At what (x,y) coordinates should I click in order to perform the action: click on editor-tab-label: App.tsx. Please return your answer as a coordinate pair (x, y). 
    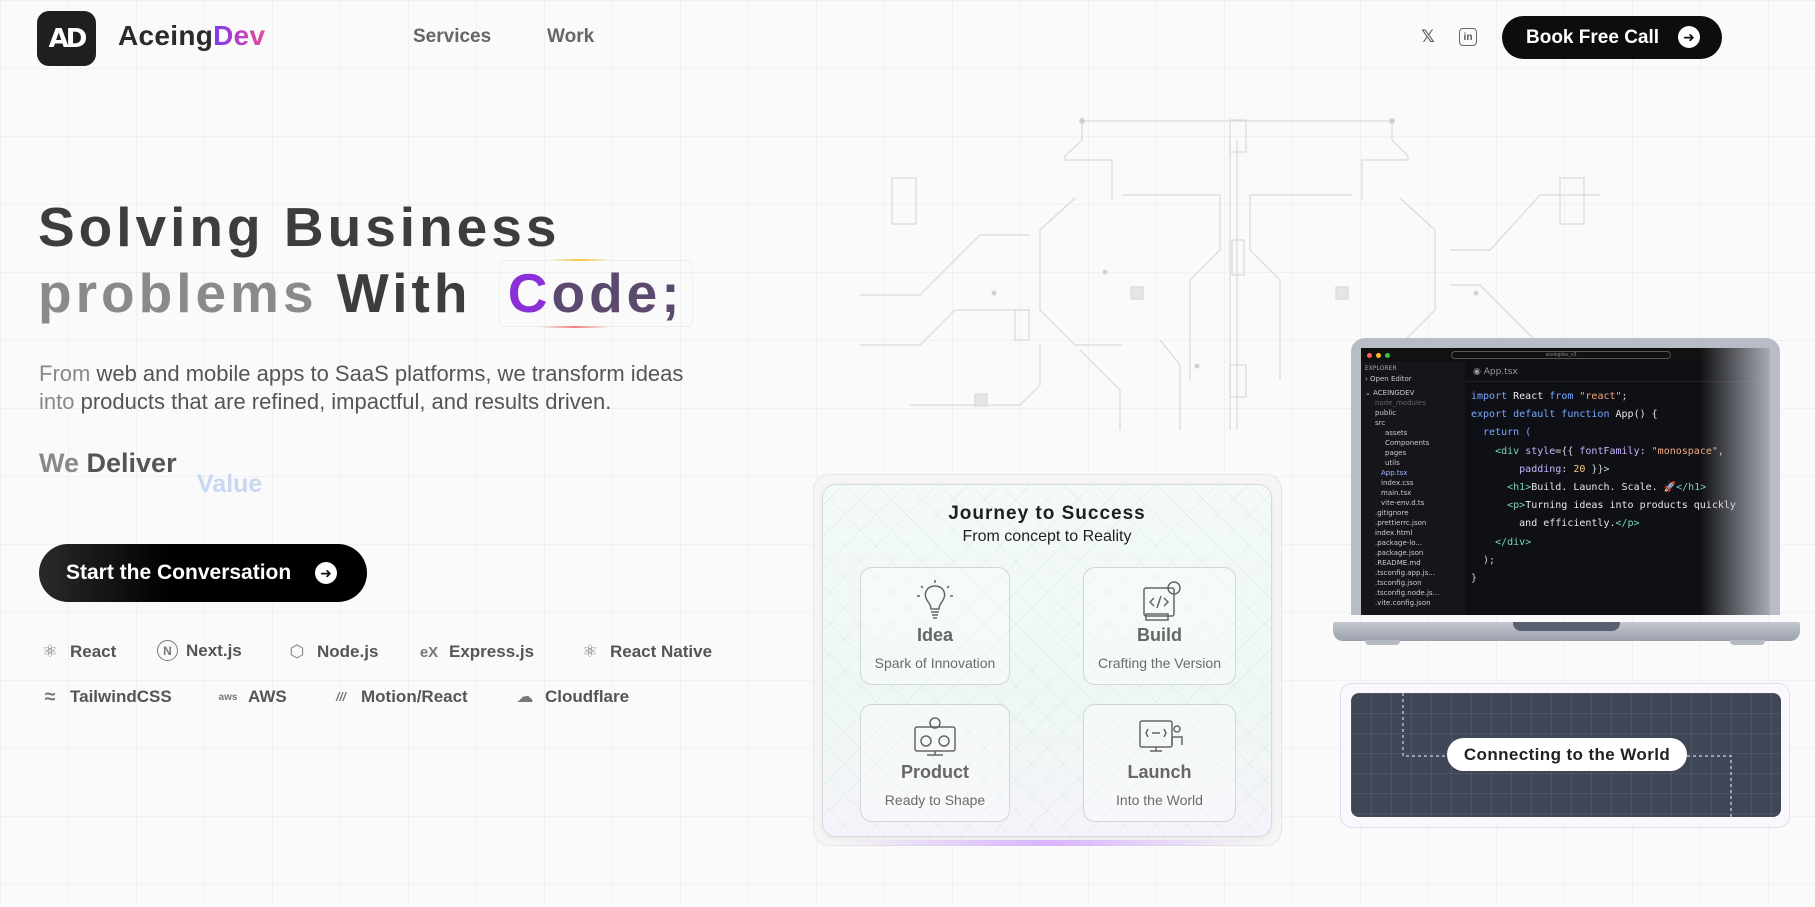
    Looking at the image, I should click on (1500, 371).